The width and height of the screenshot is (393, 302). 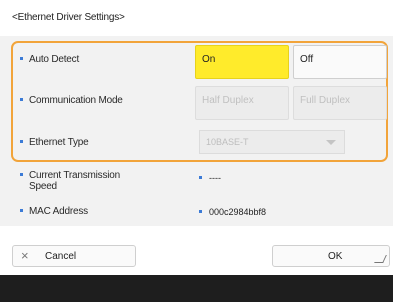 I want to click on ethernet-type-select: 10BASE-T, so click(x=272, y=142).